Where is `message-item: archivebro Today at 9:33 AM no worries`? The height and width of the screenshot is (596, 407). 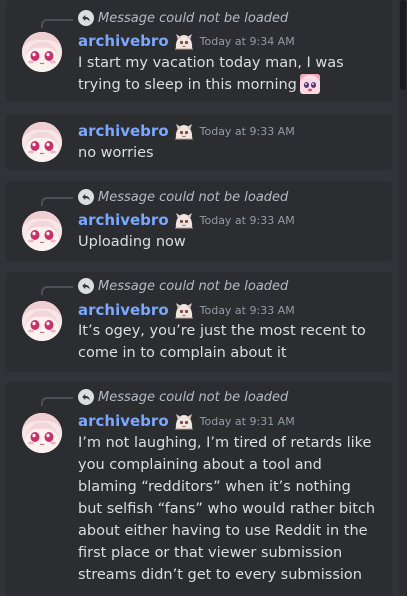
message-item: archivebro Today at 9:33 AM no worries is located at coordinates (199, 142).